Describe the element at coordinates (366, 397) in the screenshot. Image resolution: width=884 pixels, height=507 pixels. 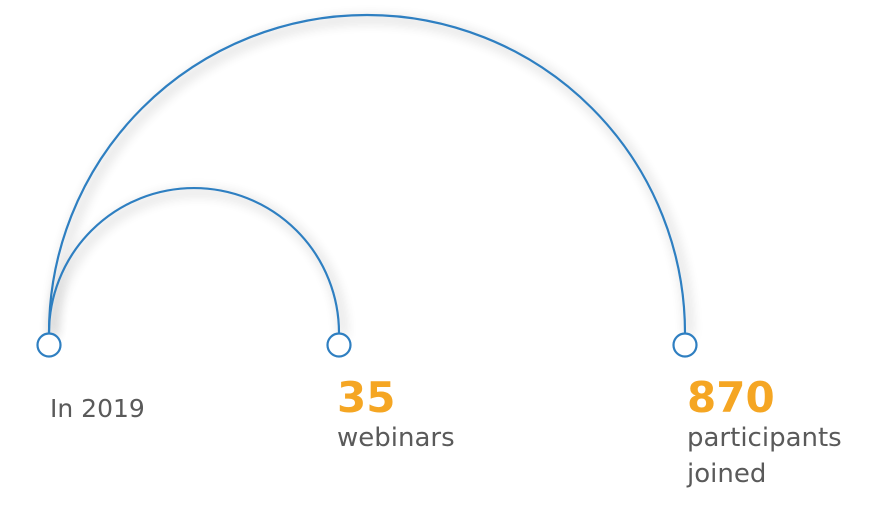
I see `webinars-count: 35` at that location.